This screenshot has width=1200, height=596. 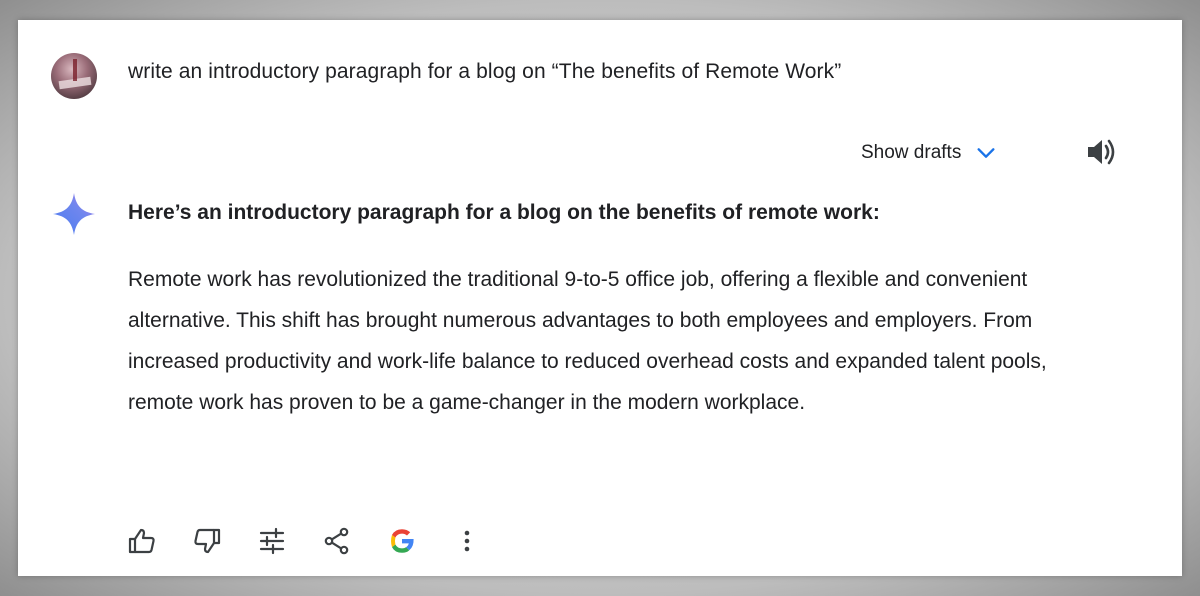 I want to click on thumbs-down-icon, so click(x=207, y=541).